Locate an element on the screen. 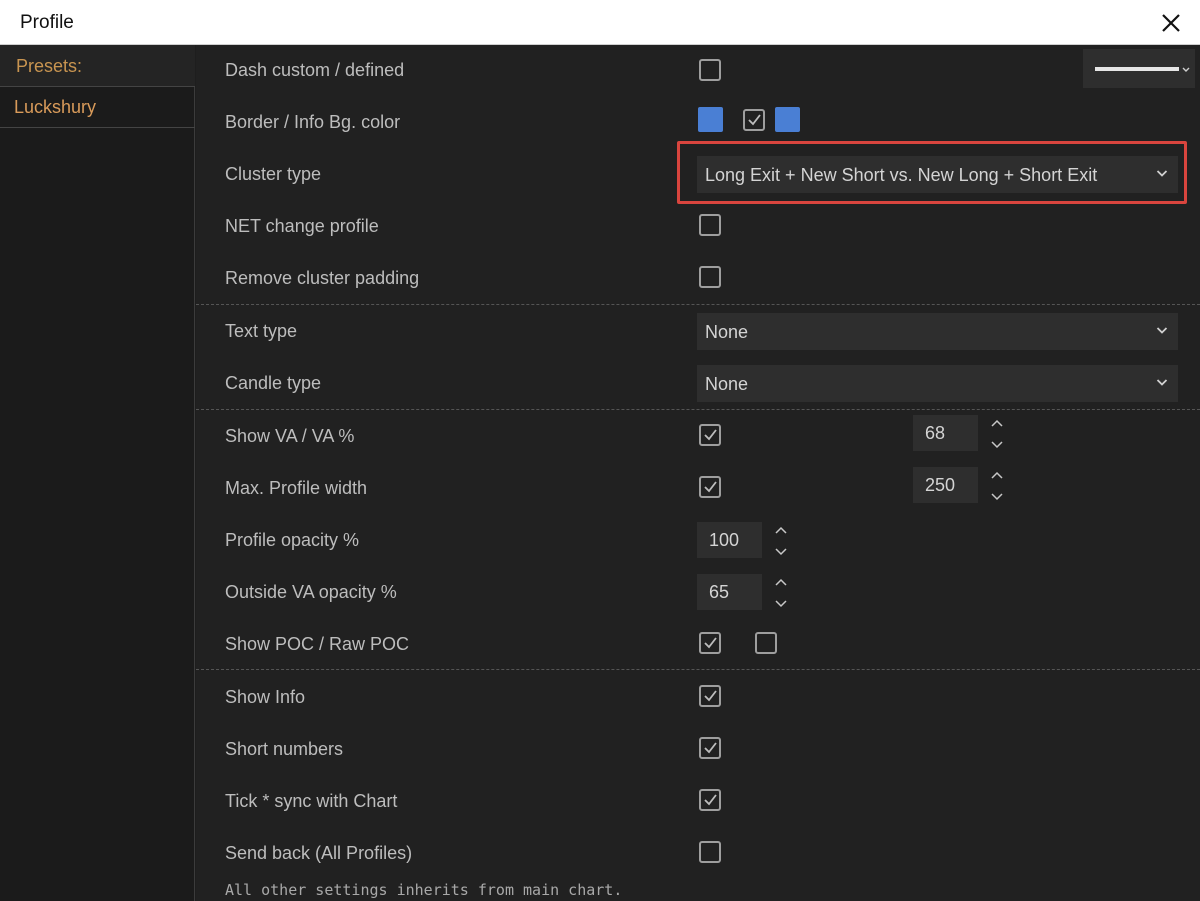 The height and width of the screenshot is (901, 1200). window-title: Profile is located at coordinates (47, 22).